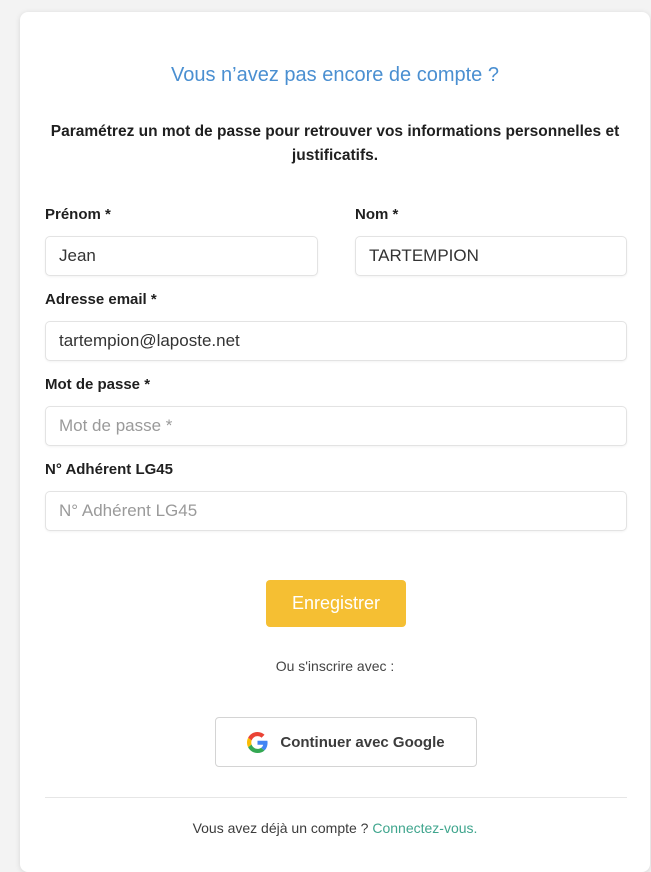 The image size is (651, 872). Describe the element at coordinates (98, 384) in the screenshot. I see `password-label: Mot de passe *` at that location.